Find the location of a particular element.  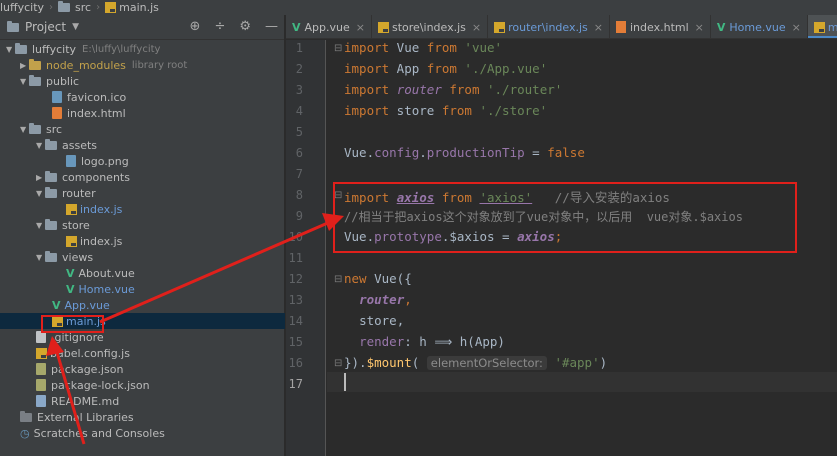

tree-item-babel-config: babel.config.js is located at coordinates (142, 353).